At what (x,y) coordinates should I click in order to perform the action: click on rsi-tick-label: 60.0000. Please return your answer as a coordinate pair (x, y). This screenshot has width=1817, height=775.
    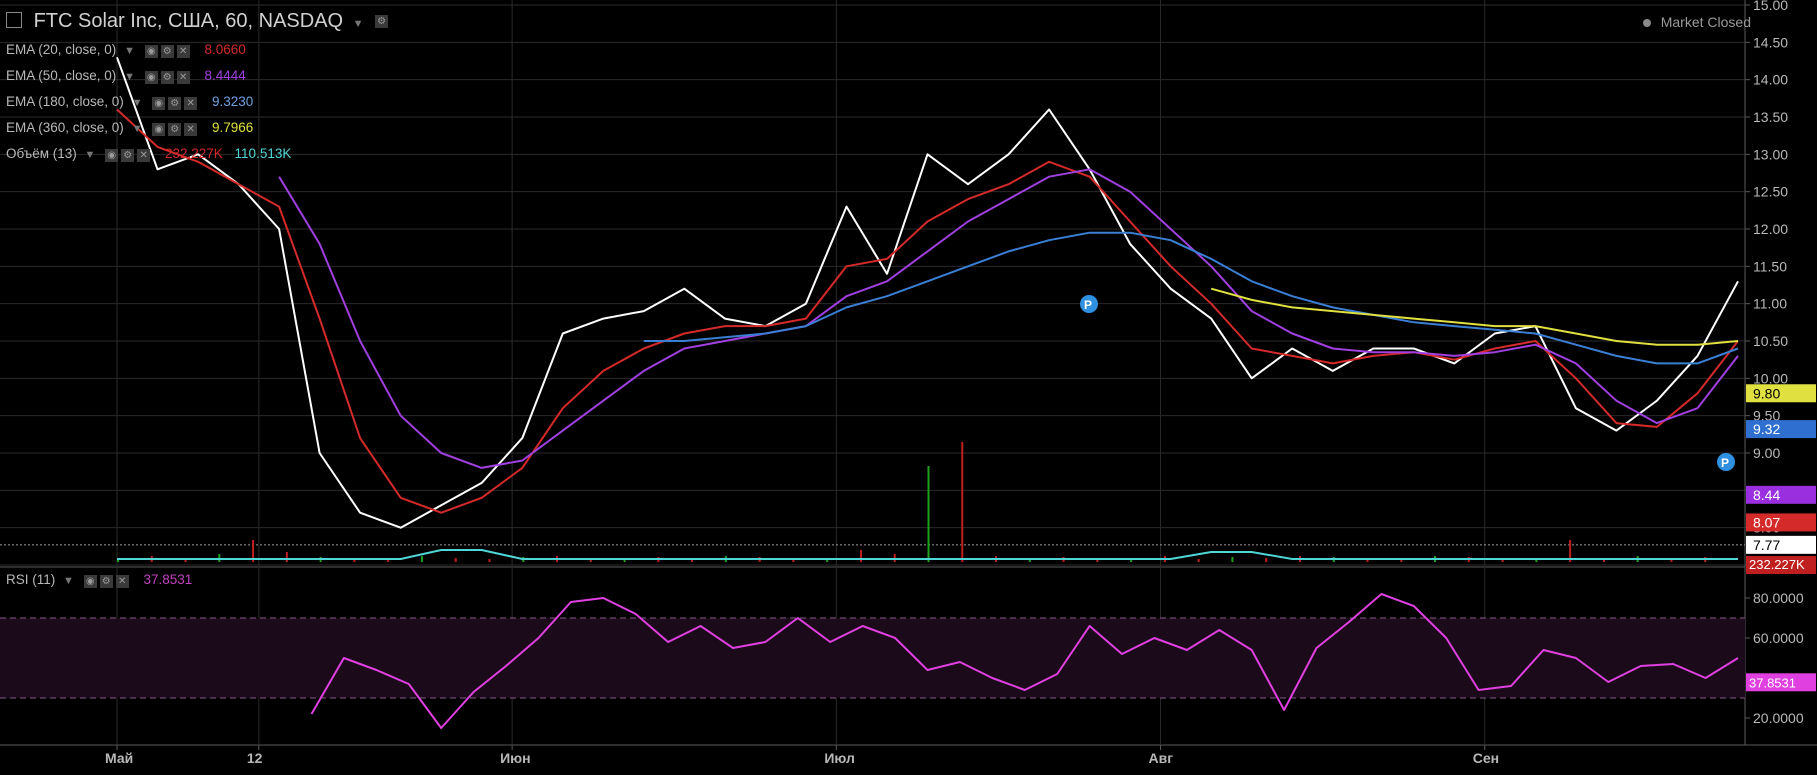
    Looking at the image, I should click on (1778, 638).